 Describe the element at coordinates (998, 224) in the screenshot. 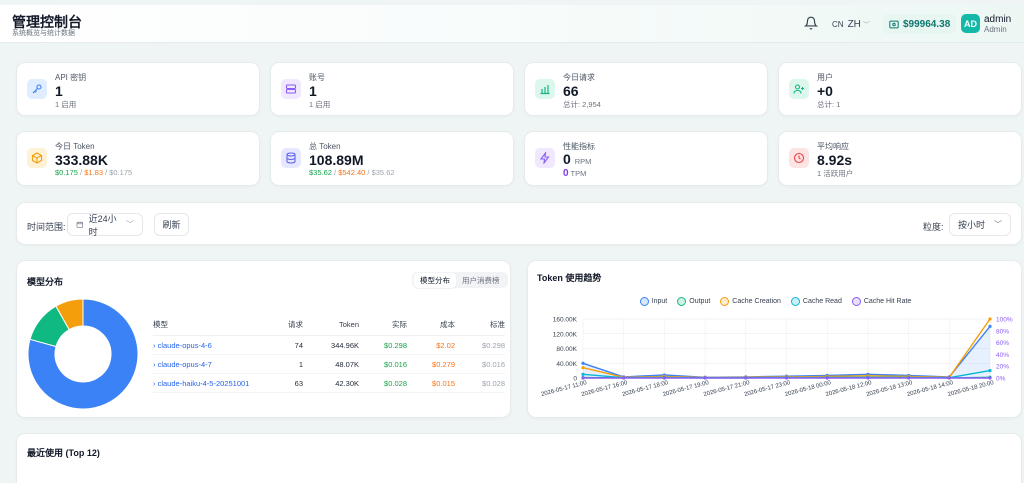

I see `chevron-down-icon: ﹀` at that location.